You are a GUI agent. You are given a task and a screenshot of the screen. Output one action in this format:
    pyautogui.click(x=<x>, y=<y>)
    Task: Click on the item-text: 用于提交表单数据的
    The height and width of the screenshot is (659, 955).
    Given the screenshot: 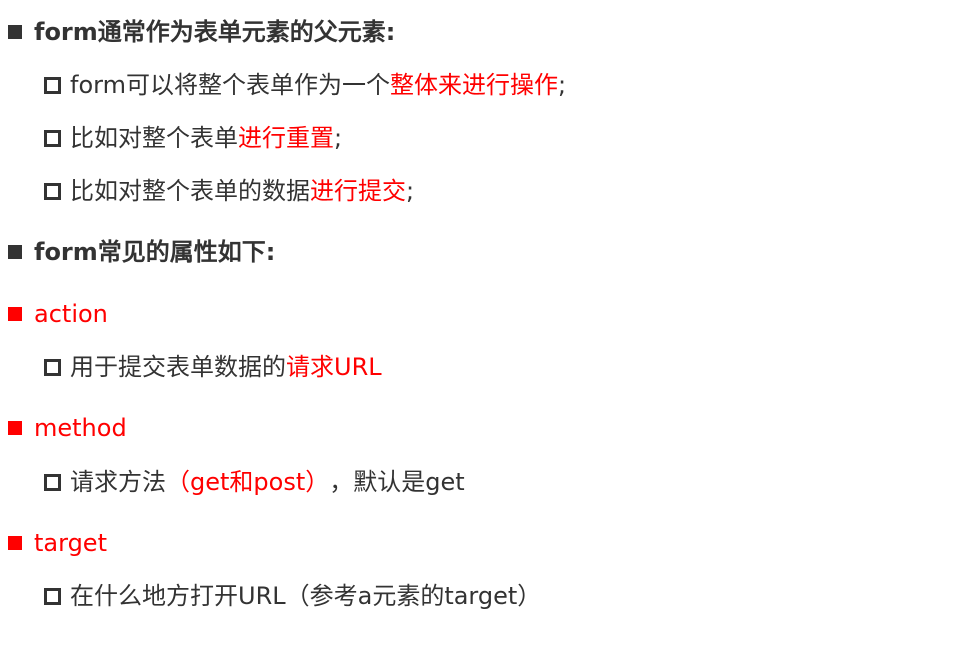 What is the action you would take?
    pyautogui.click(x=178, y=367)
    